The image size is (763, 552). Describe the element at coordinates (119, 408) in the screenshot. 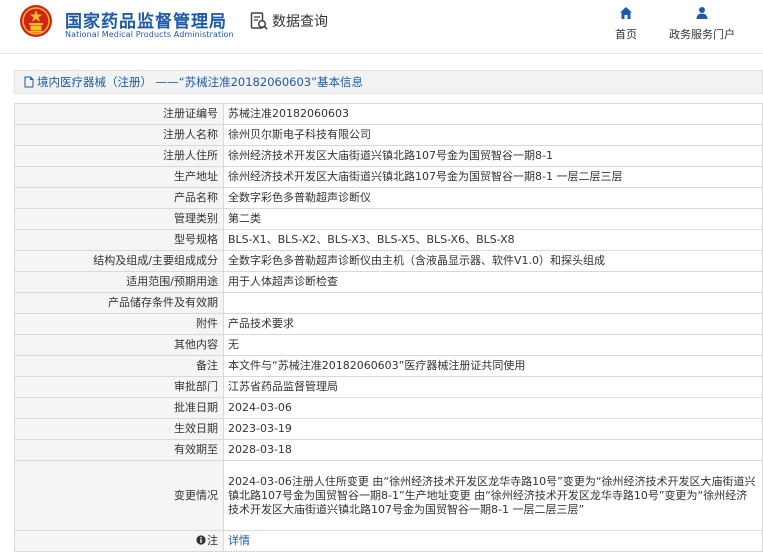

I see `row-label: 批准日期` at that location.